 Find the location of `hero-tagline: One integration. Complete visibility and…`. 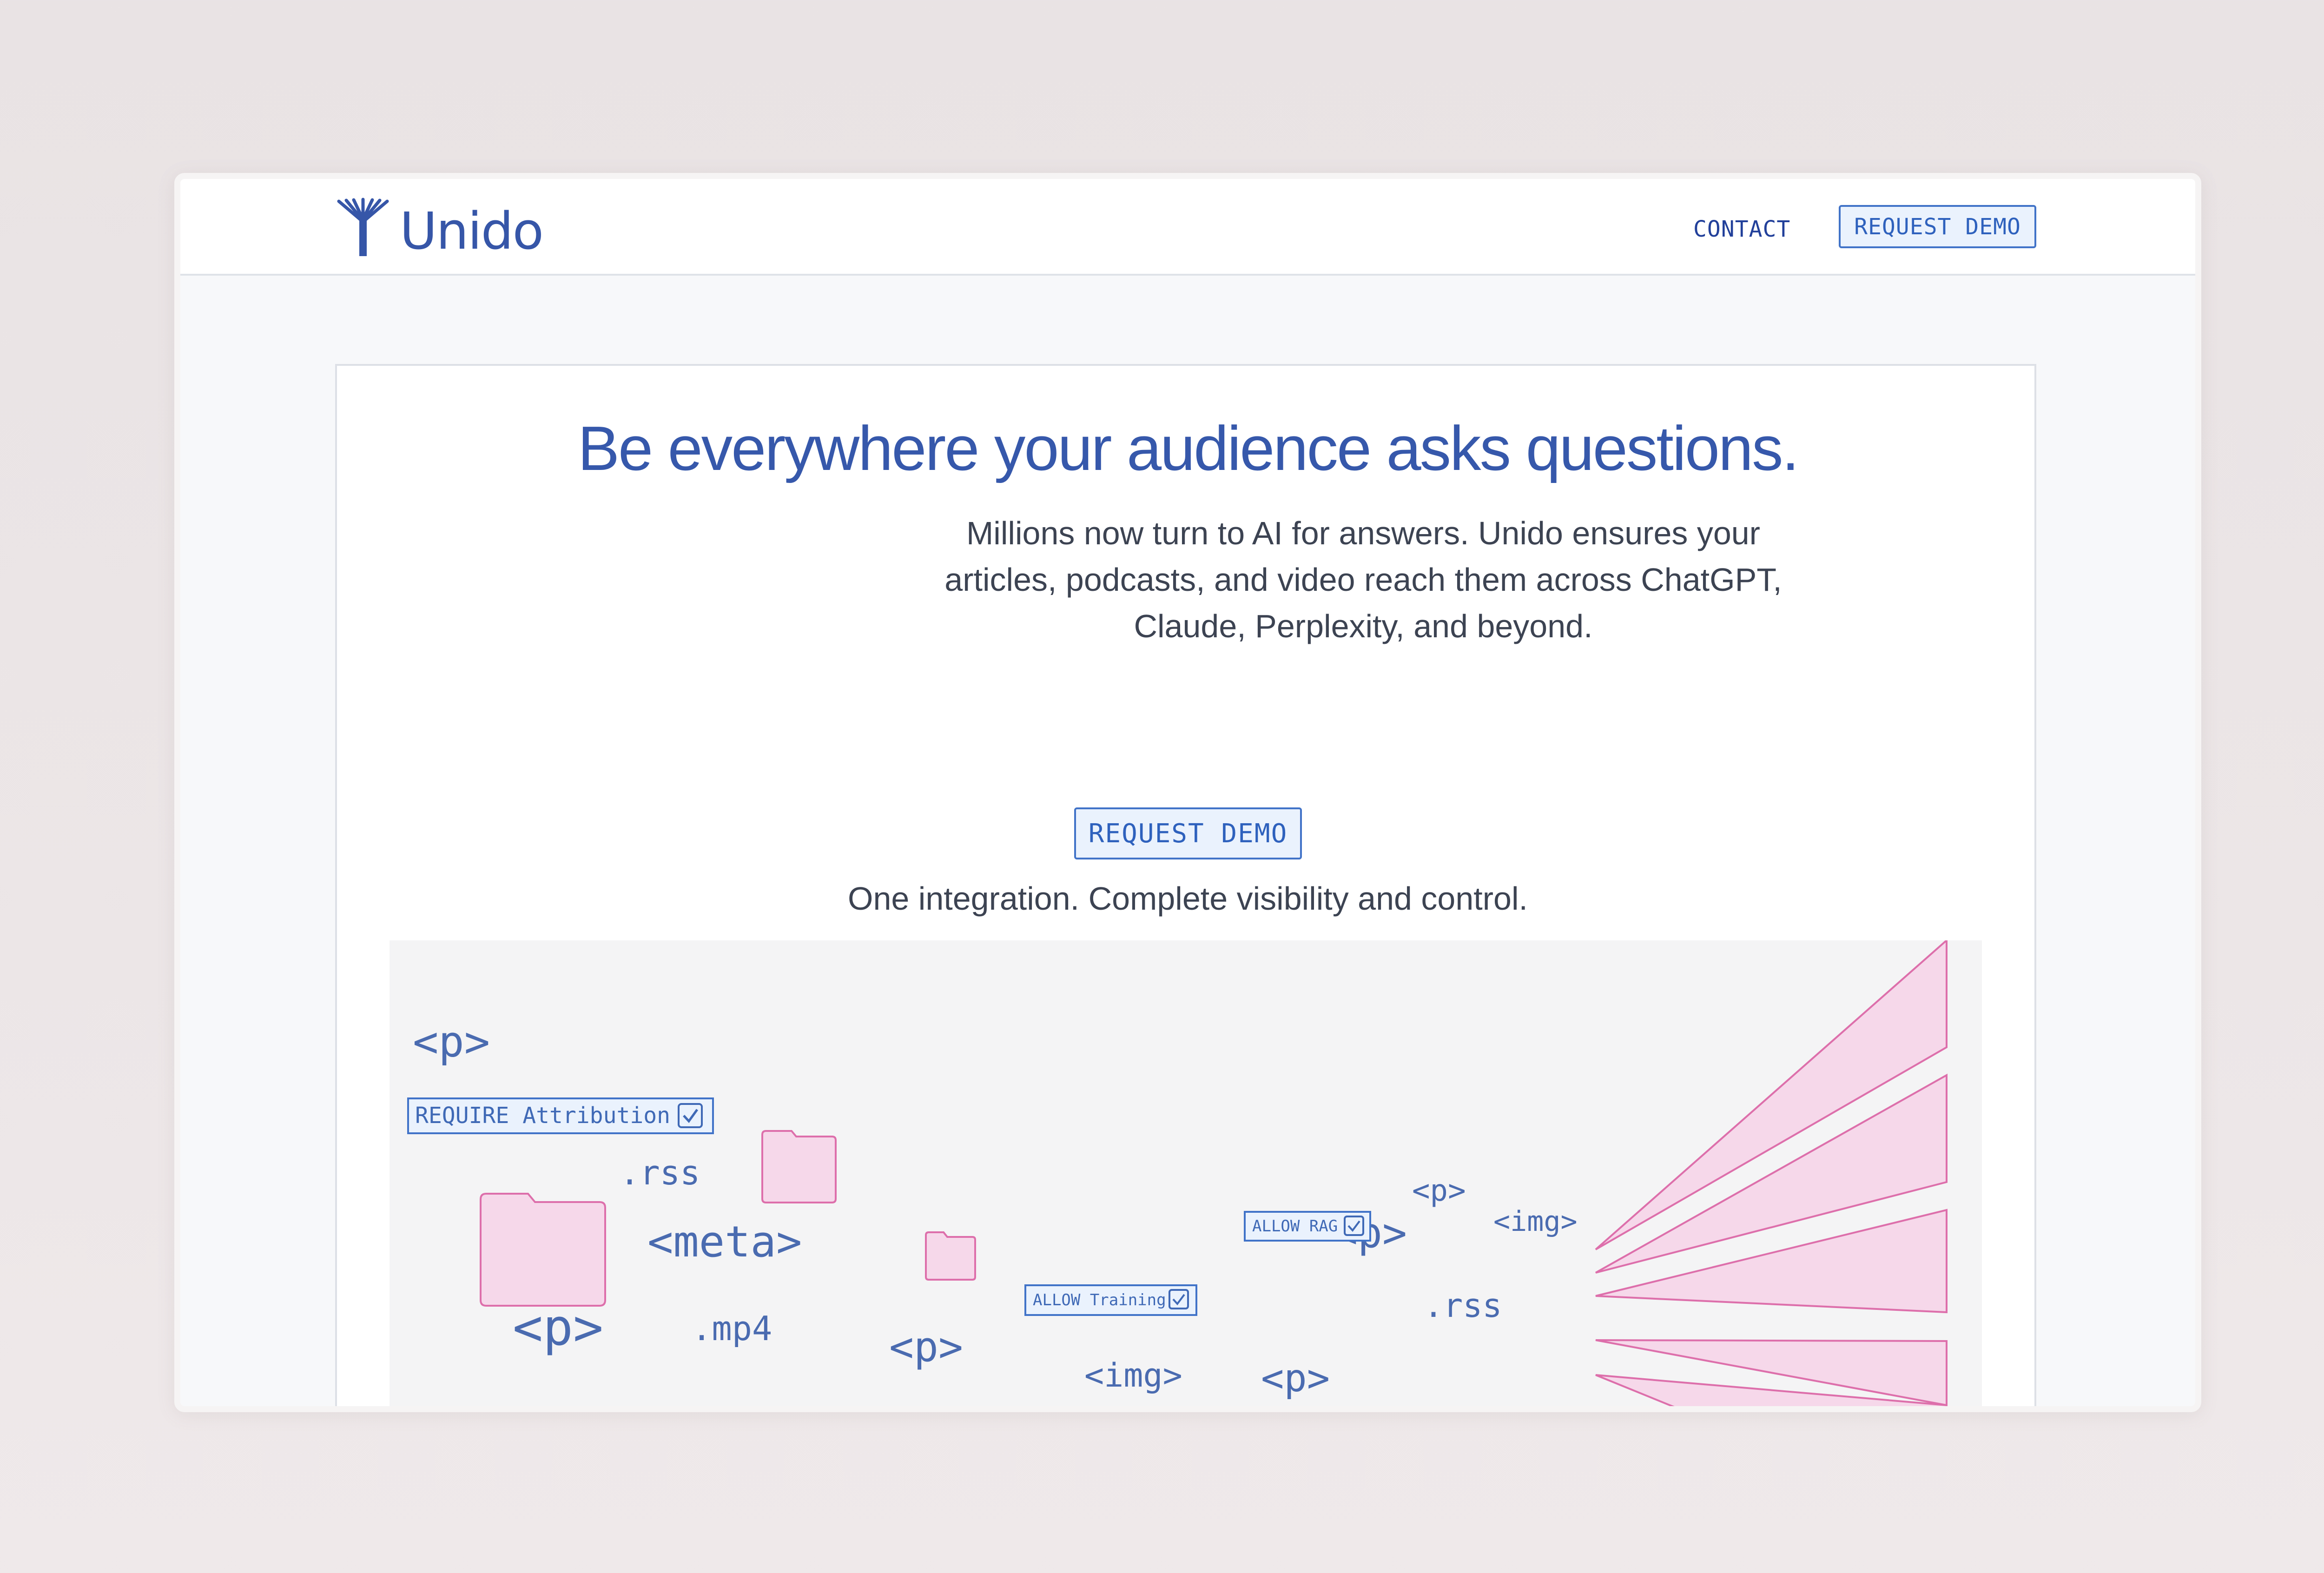

hero-tagline: One integration. Complete visibility and… is located at coordinates (1188, 899).